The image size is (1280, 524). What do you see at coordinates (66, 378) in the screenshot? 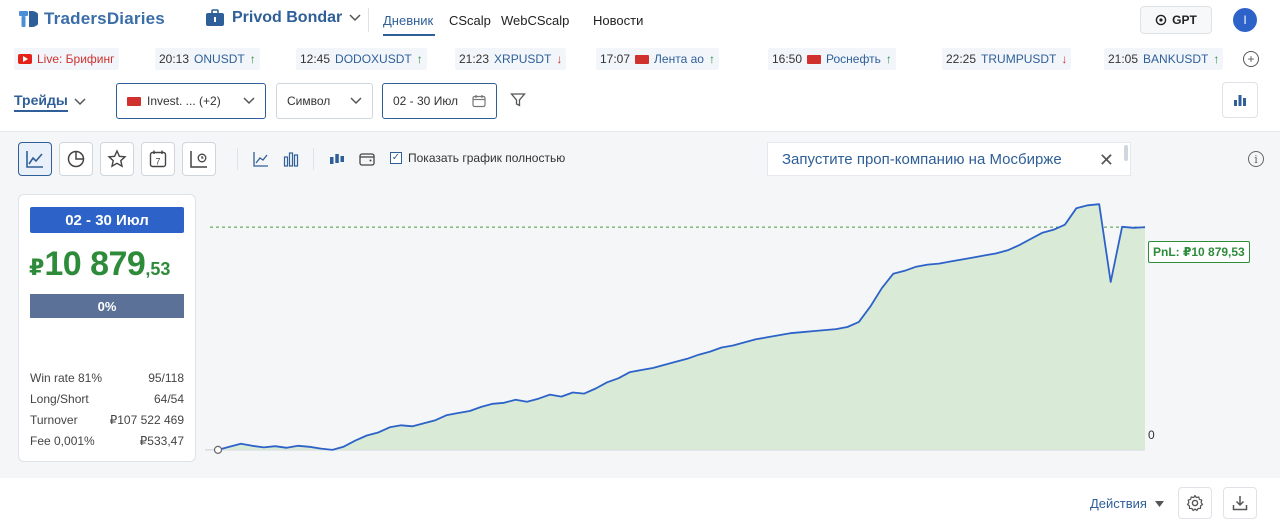
I see `stat-label: Win rate 81%` at bounding box center [66, 378].